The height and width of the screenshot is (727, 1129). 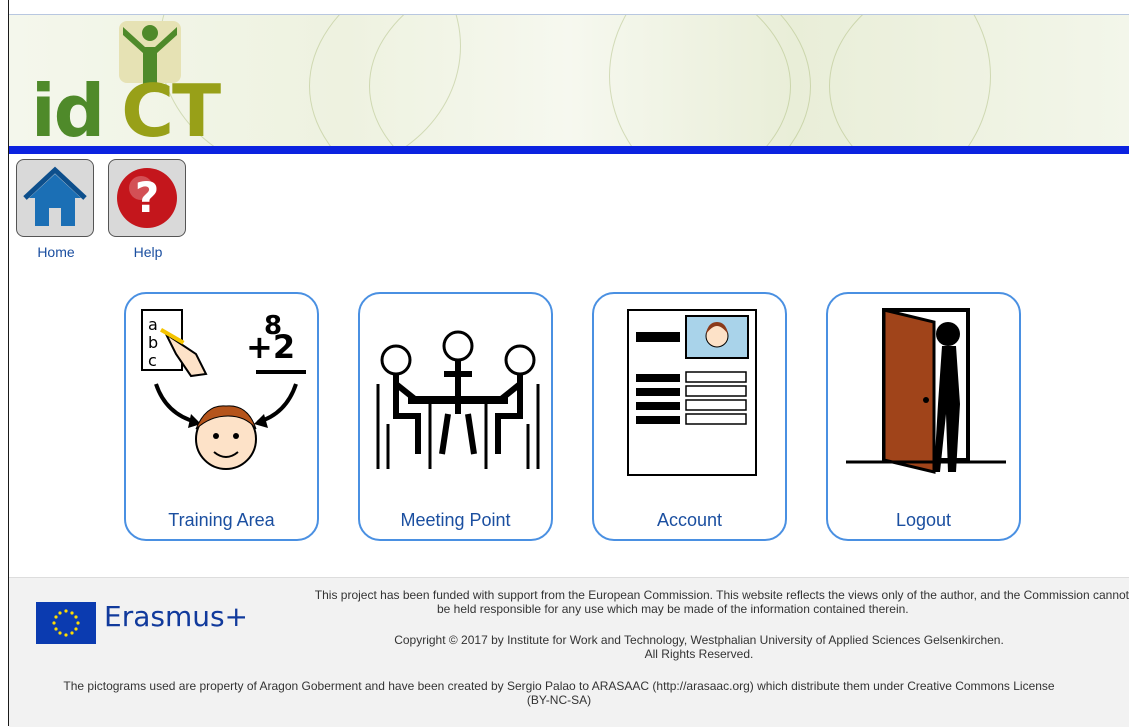 I want to click on header-divider, so click(x=569, y=150).